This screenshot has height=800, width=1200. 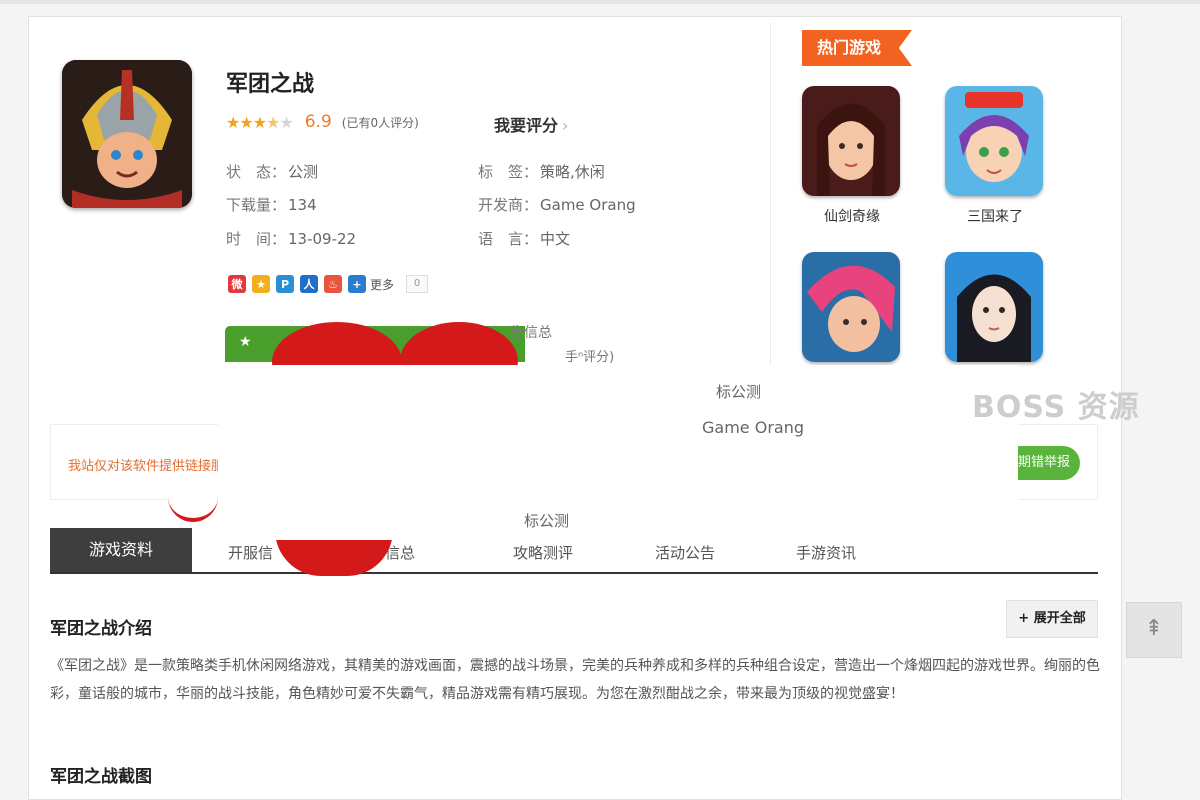 What do you see at coordinates (309, 284) in the screenshot?
I see `renren-icon: 人` at bounding box center [309, 284].